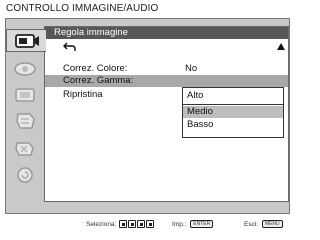 The height and width of the screenshot is (240, 320). I want to click on gamma-dropdown: Alto Medio Basso, so click(233, 112).